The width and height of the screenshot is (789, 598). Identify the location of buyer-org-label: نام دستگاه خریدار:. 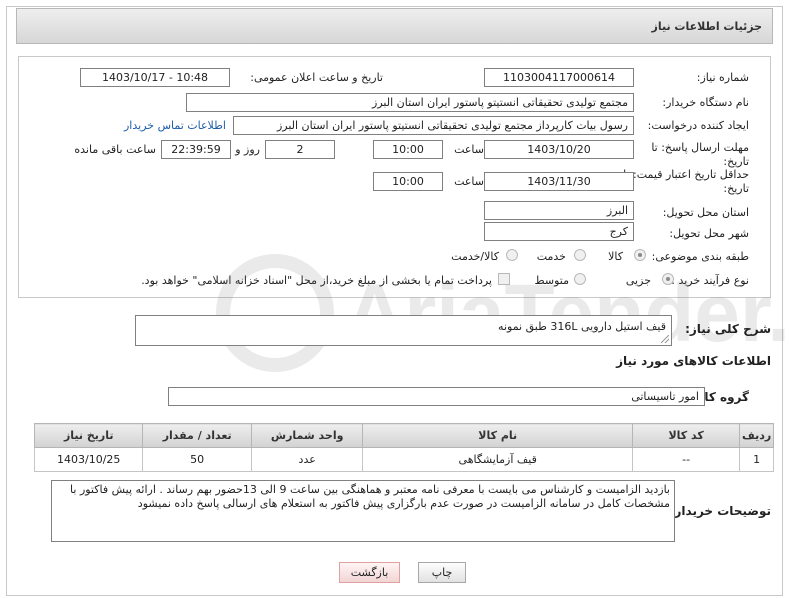
(705, 102).